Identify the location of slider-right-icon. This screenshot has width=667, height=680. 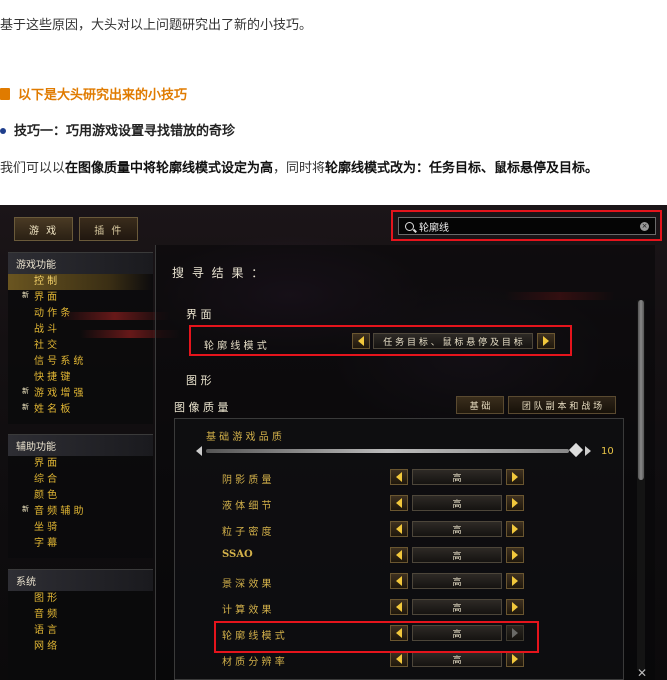
(588, 451).